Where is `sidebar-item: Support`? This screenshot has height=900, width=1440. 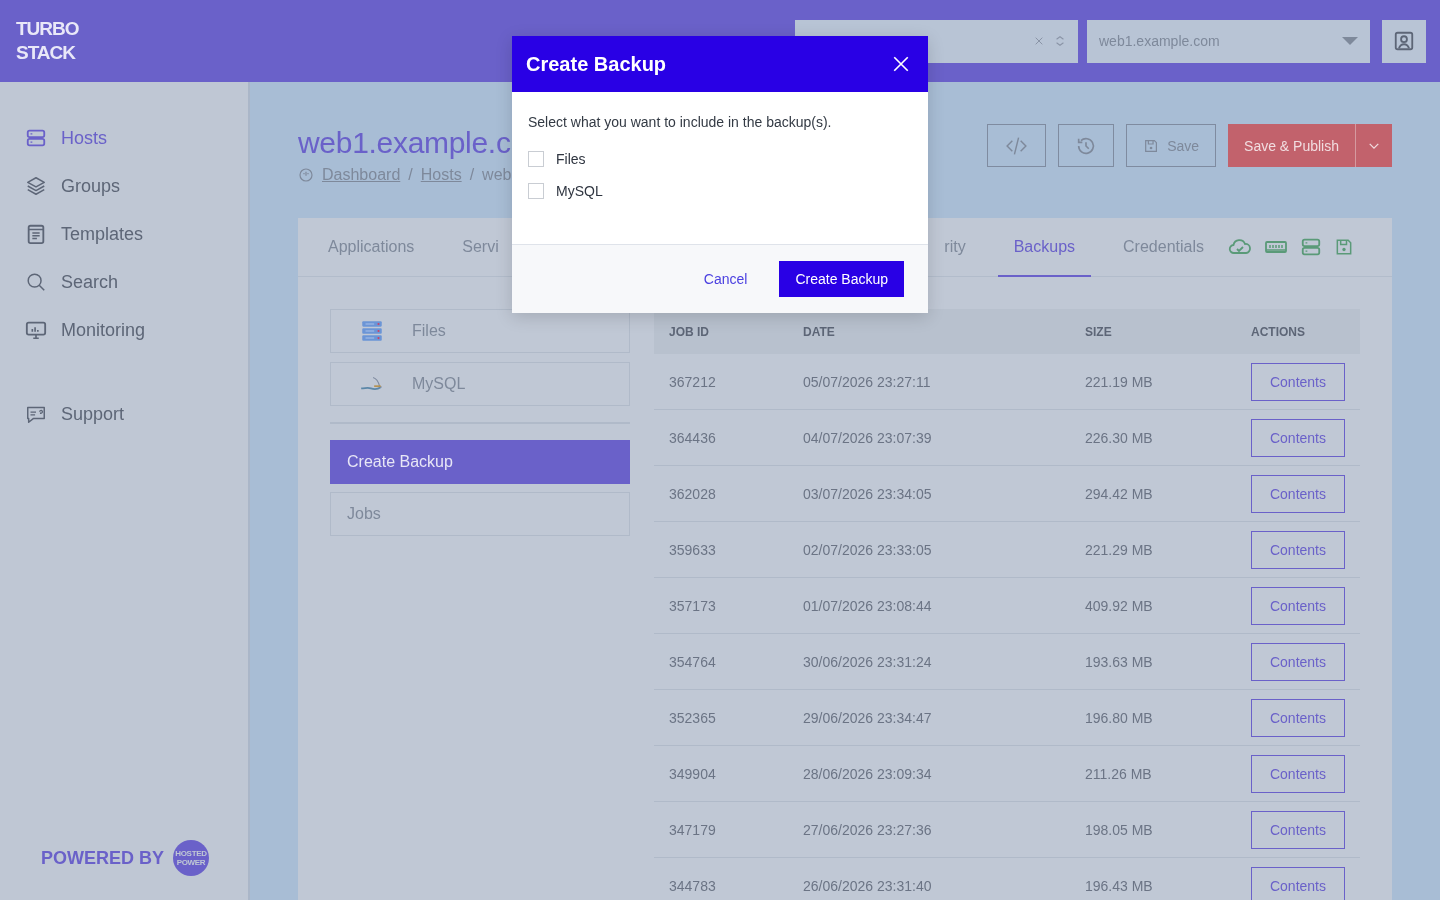
sidebar-item: Support is located at coordinates (124, 414).